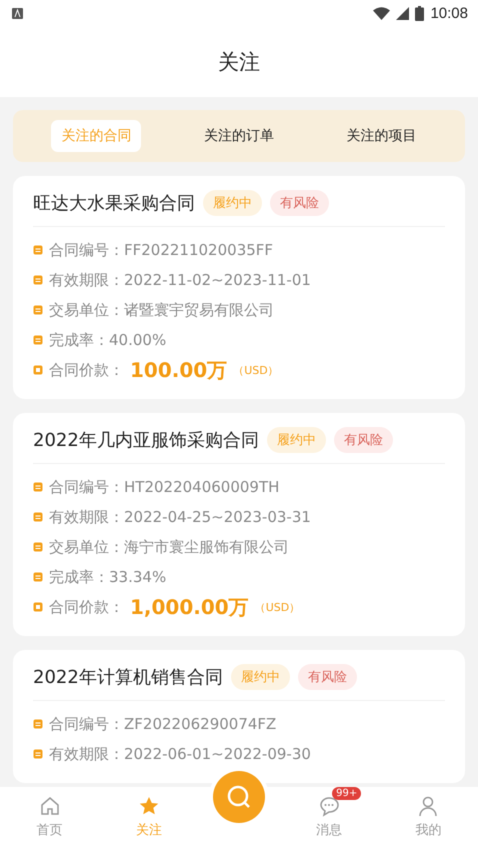 Image resolution: width=478 pixels, height=850 pixels. I want to click on field-label: 有效期限：2022-06-01~2022-09-30, so click(180, 754).